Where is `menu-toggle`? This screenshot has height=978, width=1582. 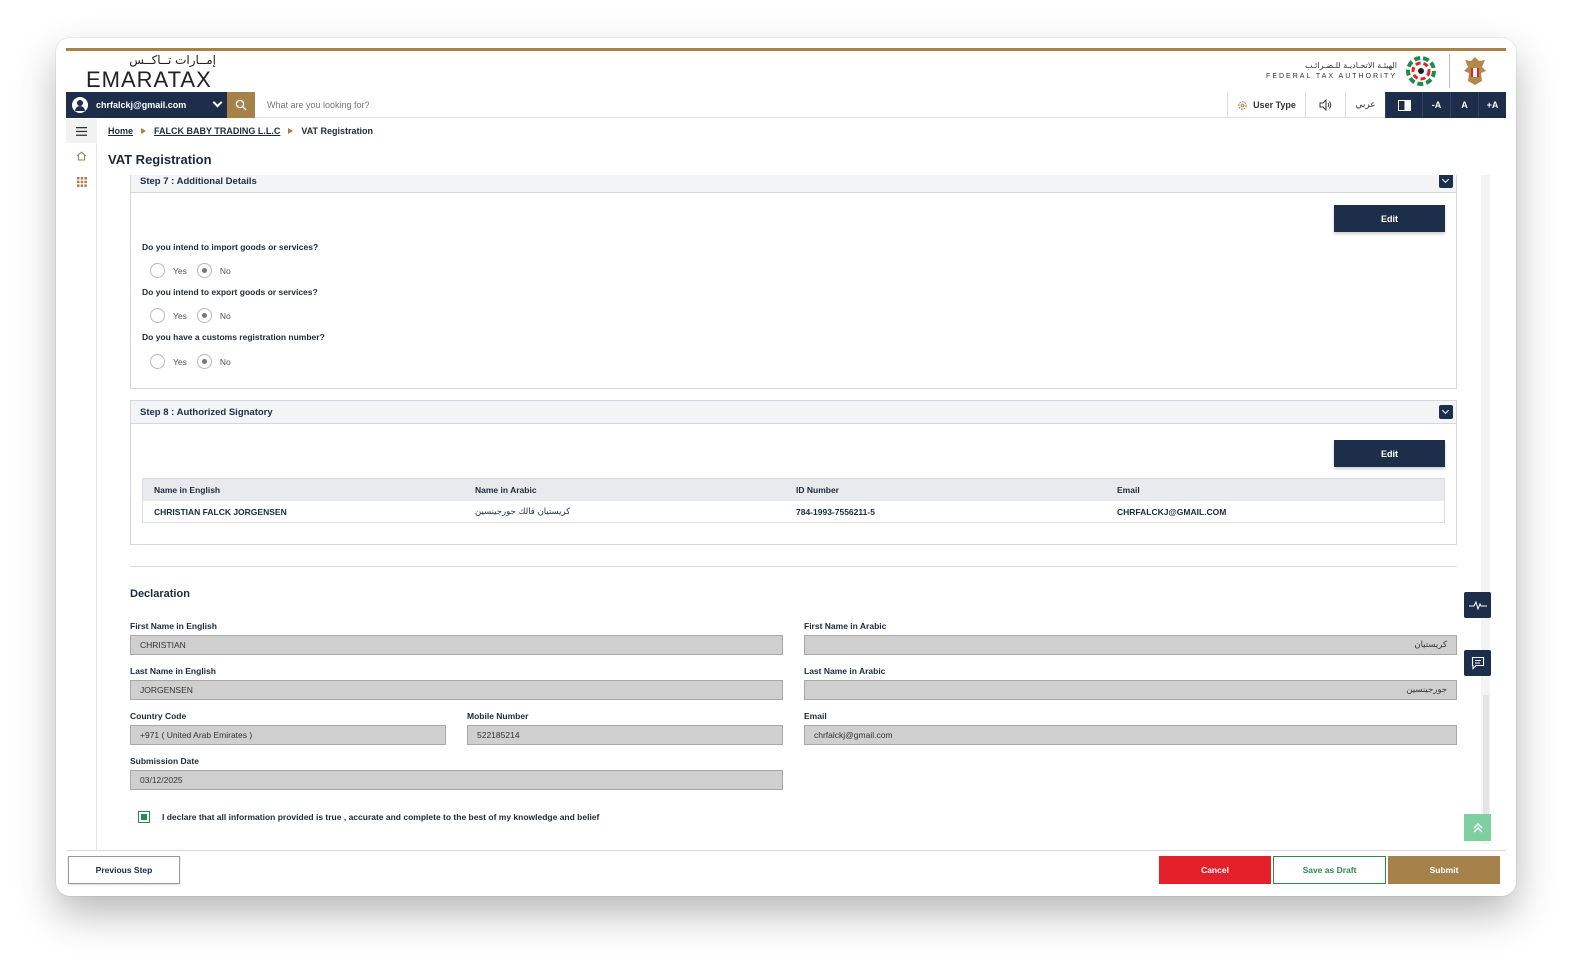 menu-toggle is located at coordinates (81, 131).